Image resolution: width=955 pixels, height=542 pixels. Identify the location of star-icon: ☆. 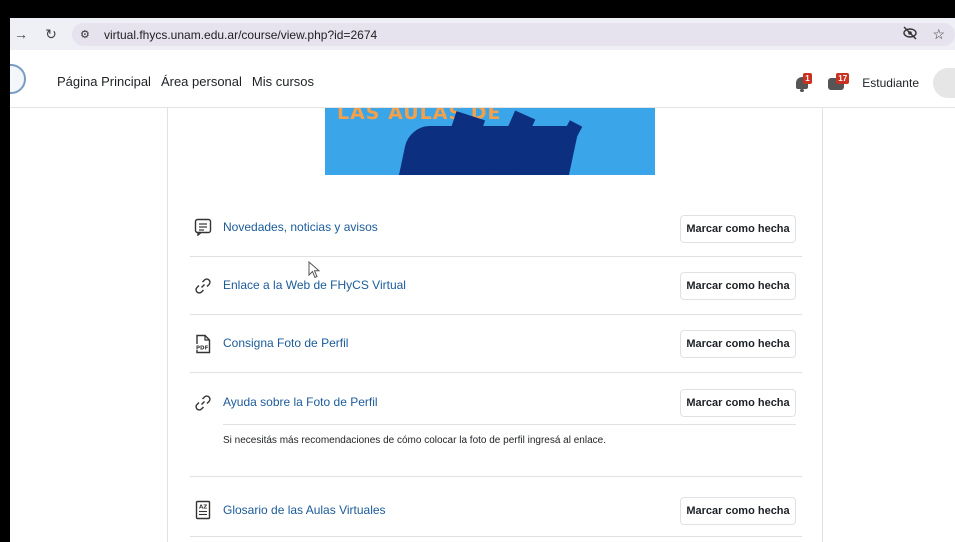
(938, 34).